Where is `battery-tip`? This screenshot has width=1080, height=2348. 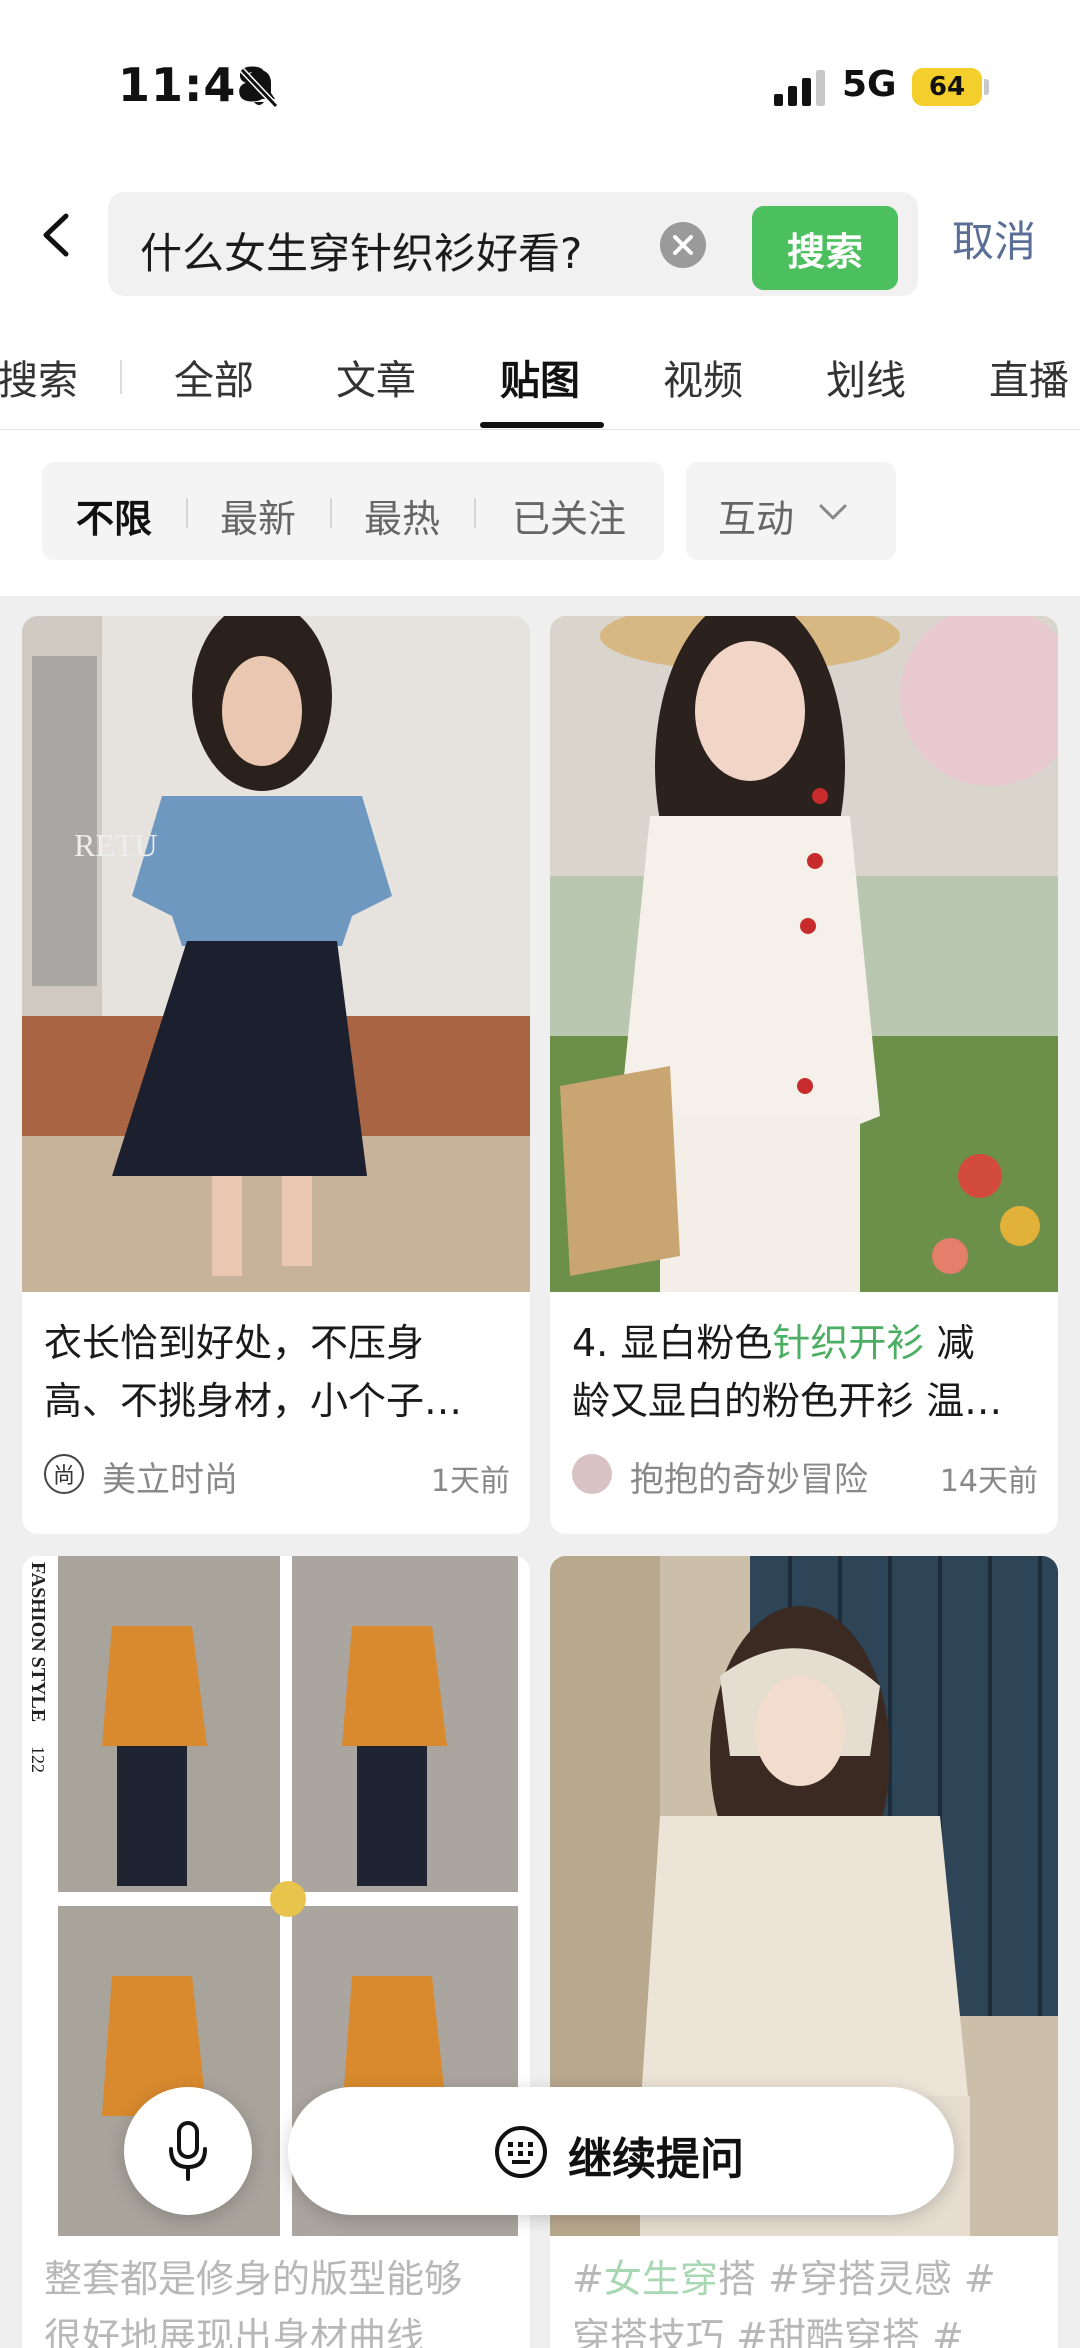 battery-tip is located at coordinates (986, 87).